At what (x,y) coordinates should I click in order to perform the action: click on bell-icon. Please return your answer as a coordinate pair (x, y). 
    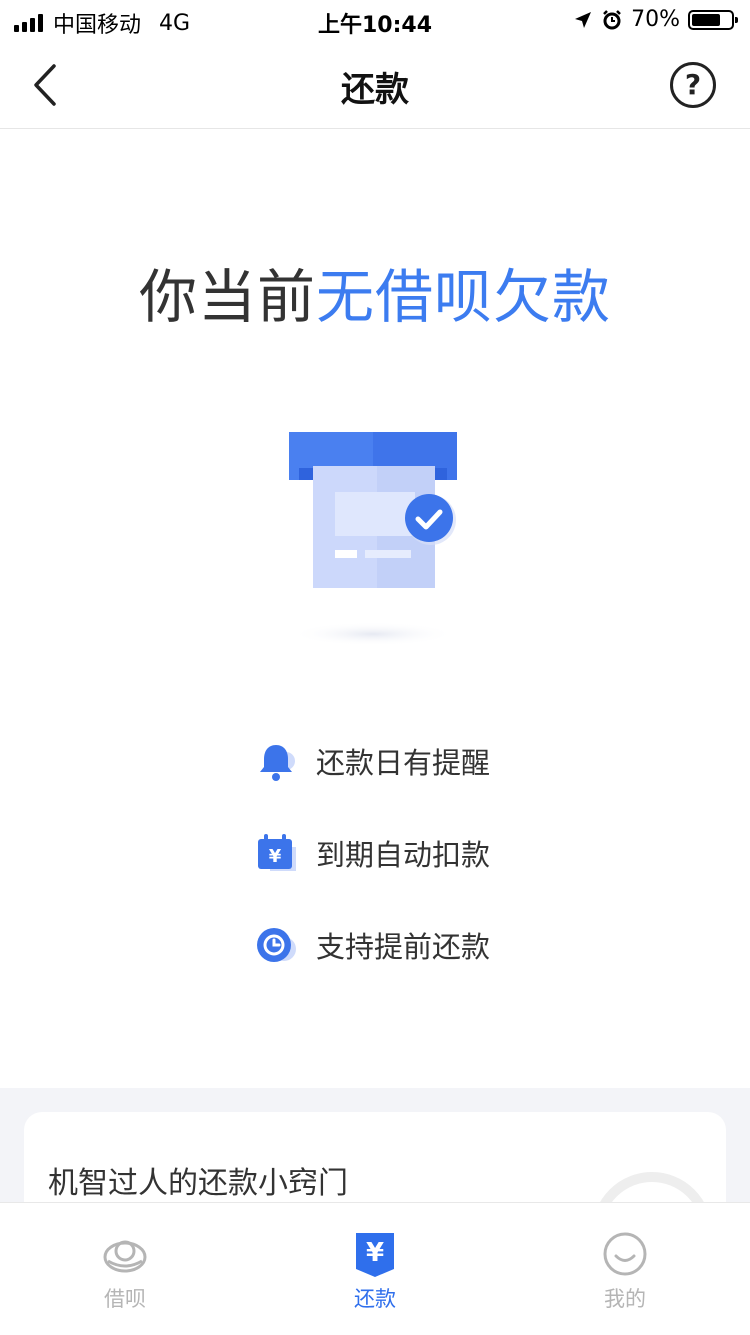
    Looking at the image, I should click on (276, 761).